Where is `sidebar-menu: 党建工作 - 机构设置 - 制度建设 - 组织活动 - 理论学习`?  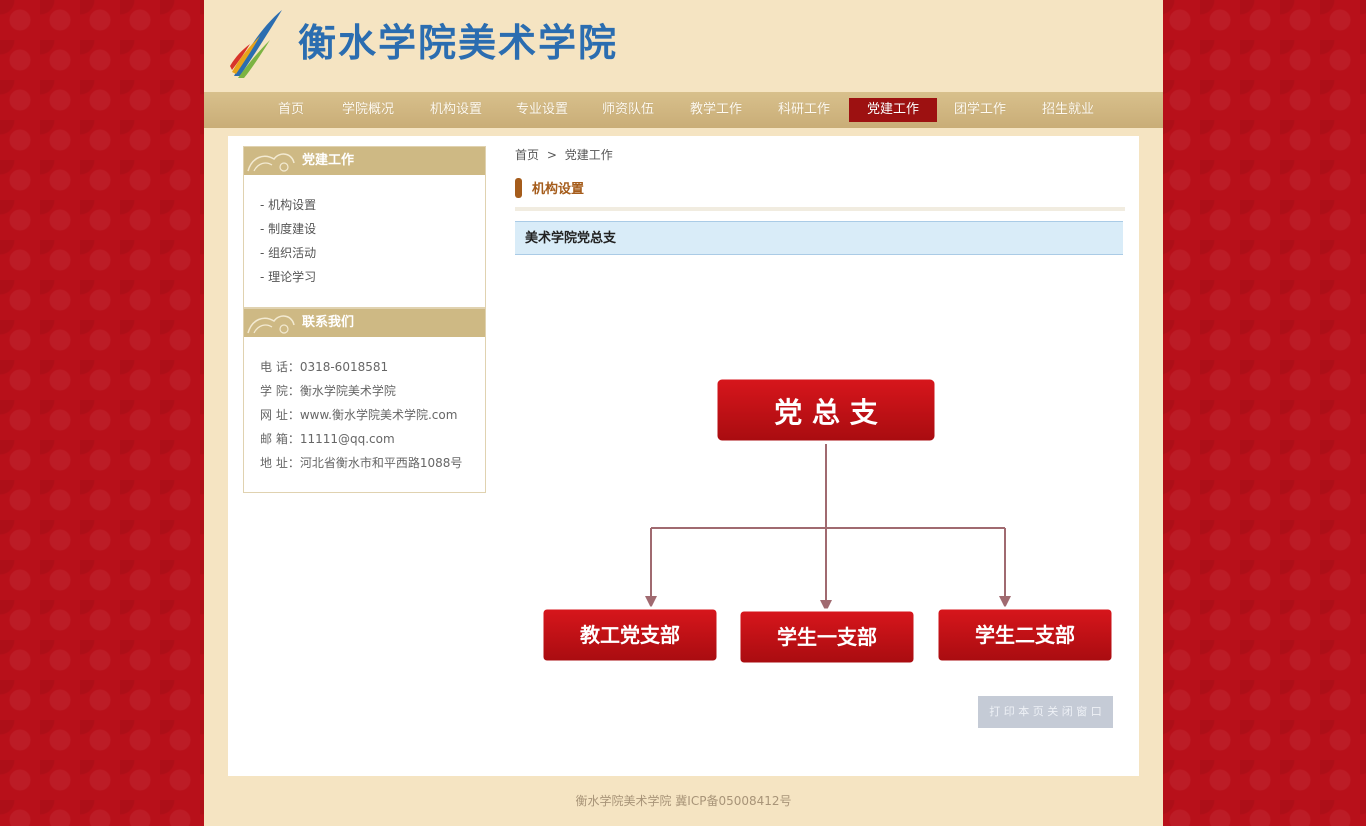 sidebar-menu: 党建工作 - 机构设置 - 制度建设 - 组织活动 - 理论学习 is located at coordinates (364, 227).